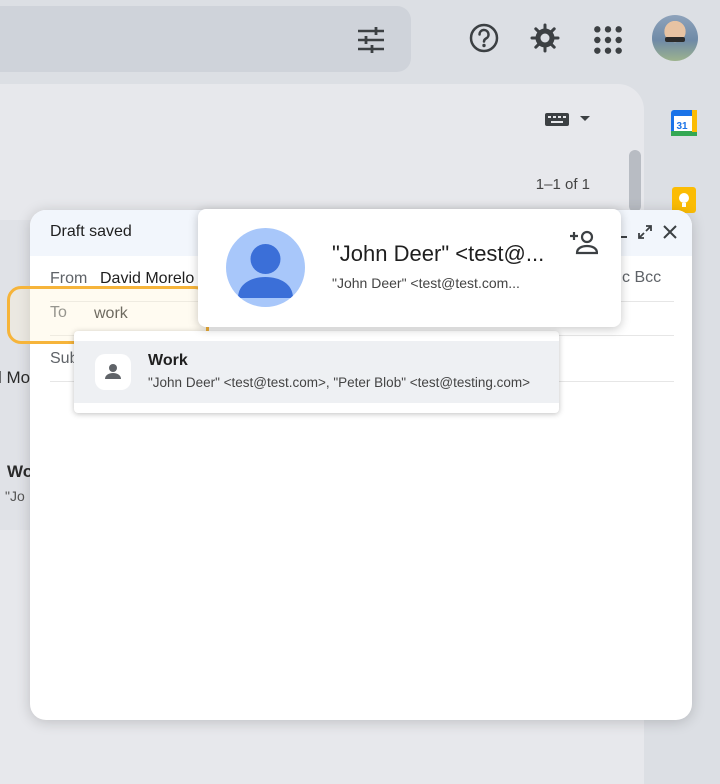 This screenshot has width=720, height=784. Describe the element at coordinates (682, 126) in the screenshot. I see `svg-text: 31` at that location.